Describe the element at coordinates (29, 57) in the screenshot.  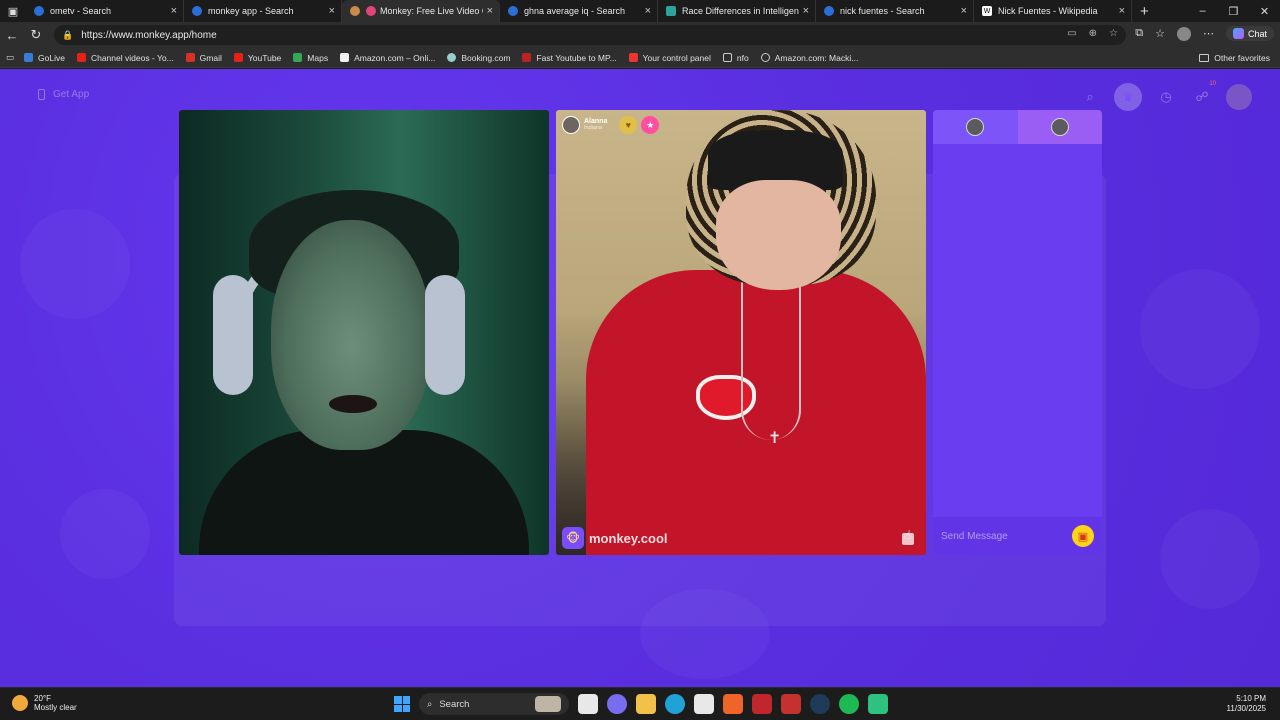
I see `golive-icon` at that location.